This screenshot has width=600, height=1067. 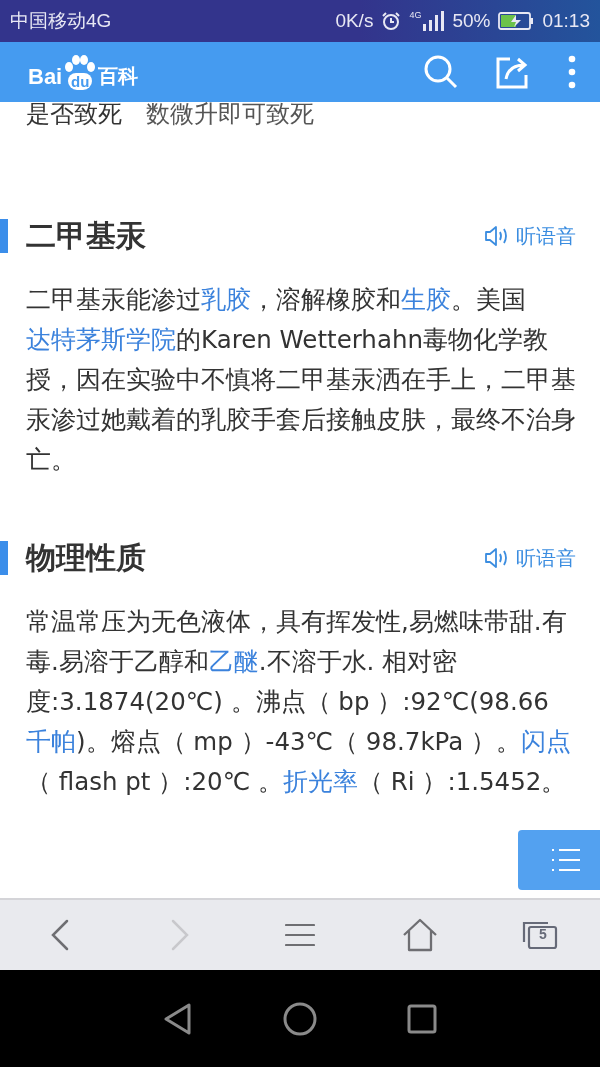 I want to click on table-of-contents-button, so click(x=559, y=860).